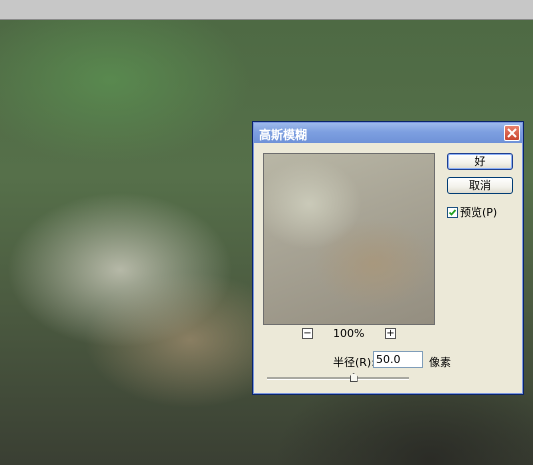 Image resolution: width=533 pixels, height=465 pixels. I want to click on zoom-in-button: +, so click(390, 333).